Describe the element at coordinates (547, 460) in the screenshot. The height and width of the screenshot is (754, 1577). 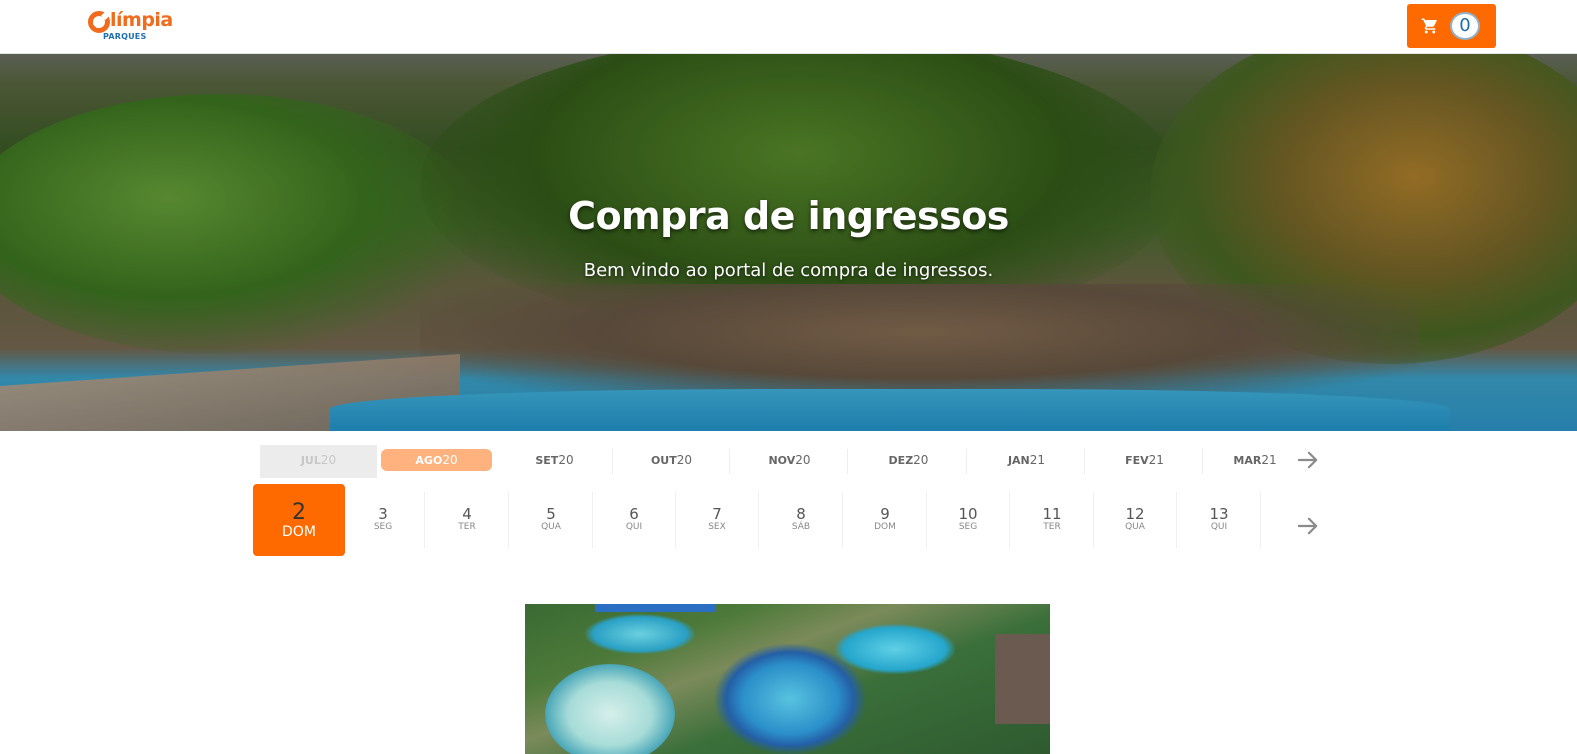
I see `month-abbr: SET` at that location.